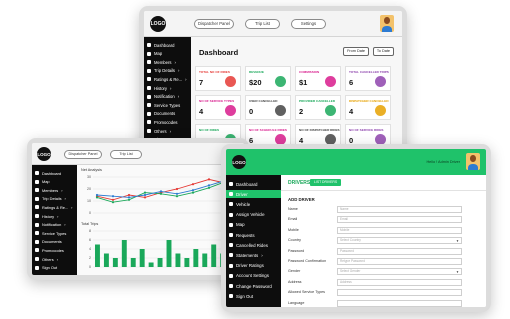 The image size is (510, 319). Describe the element at coordinates (268, 78) in the screenshot. I see `stat-card: REVENUE $20` at that location.